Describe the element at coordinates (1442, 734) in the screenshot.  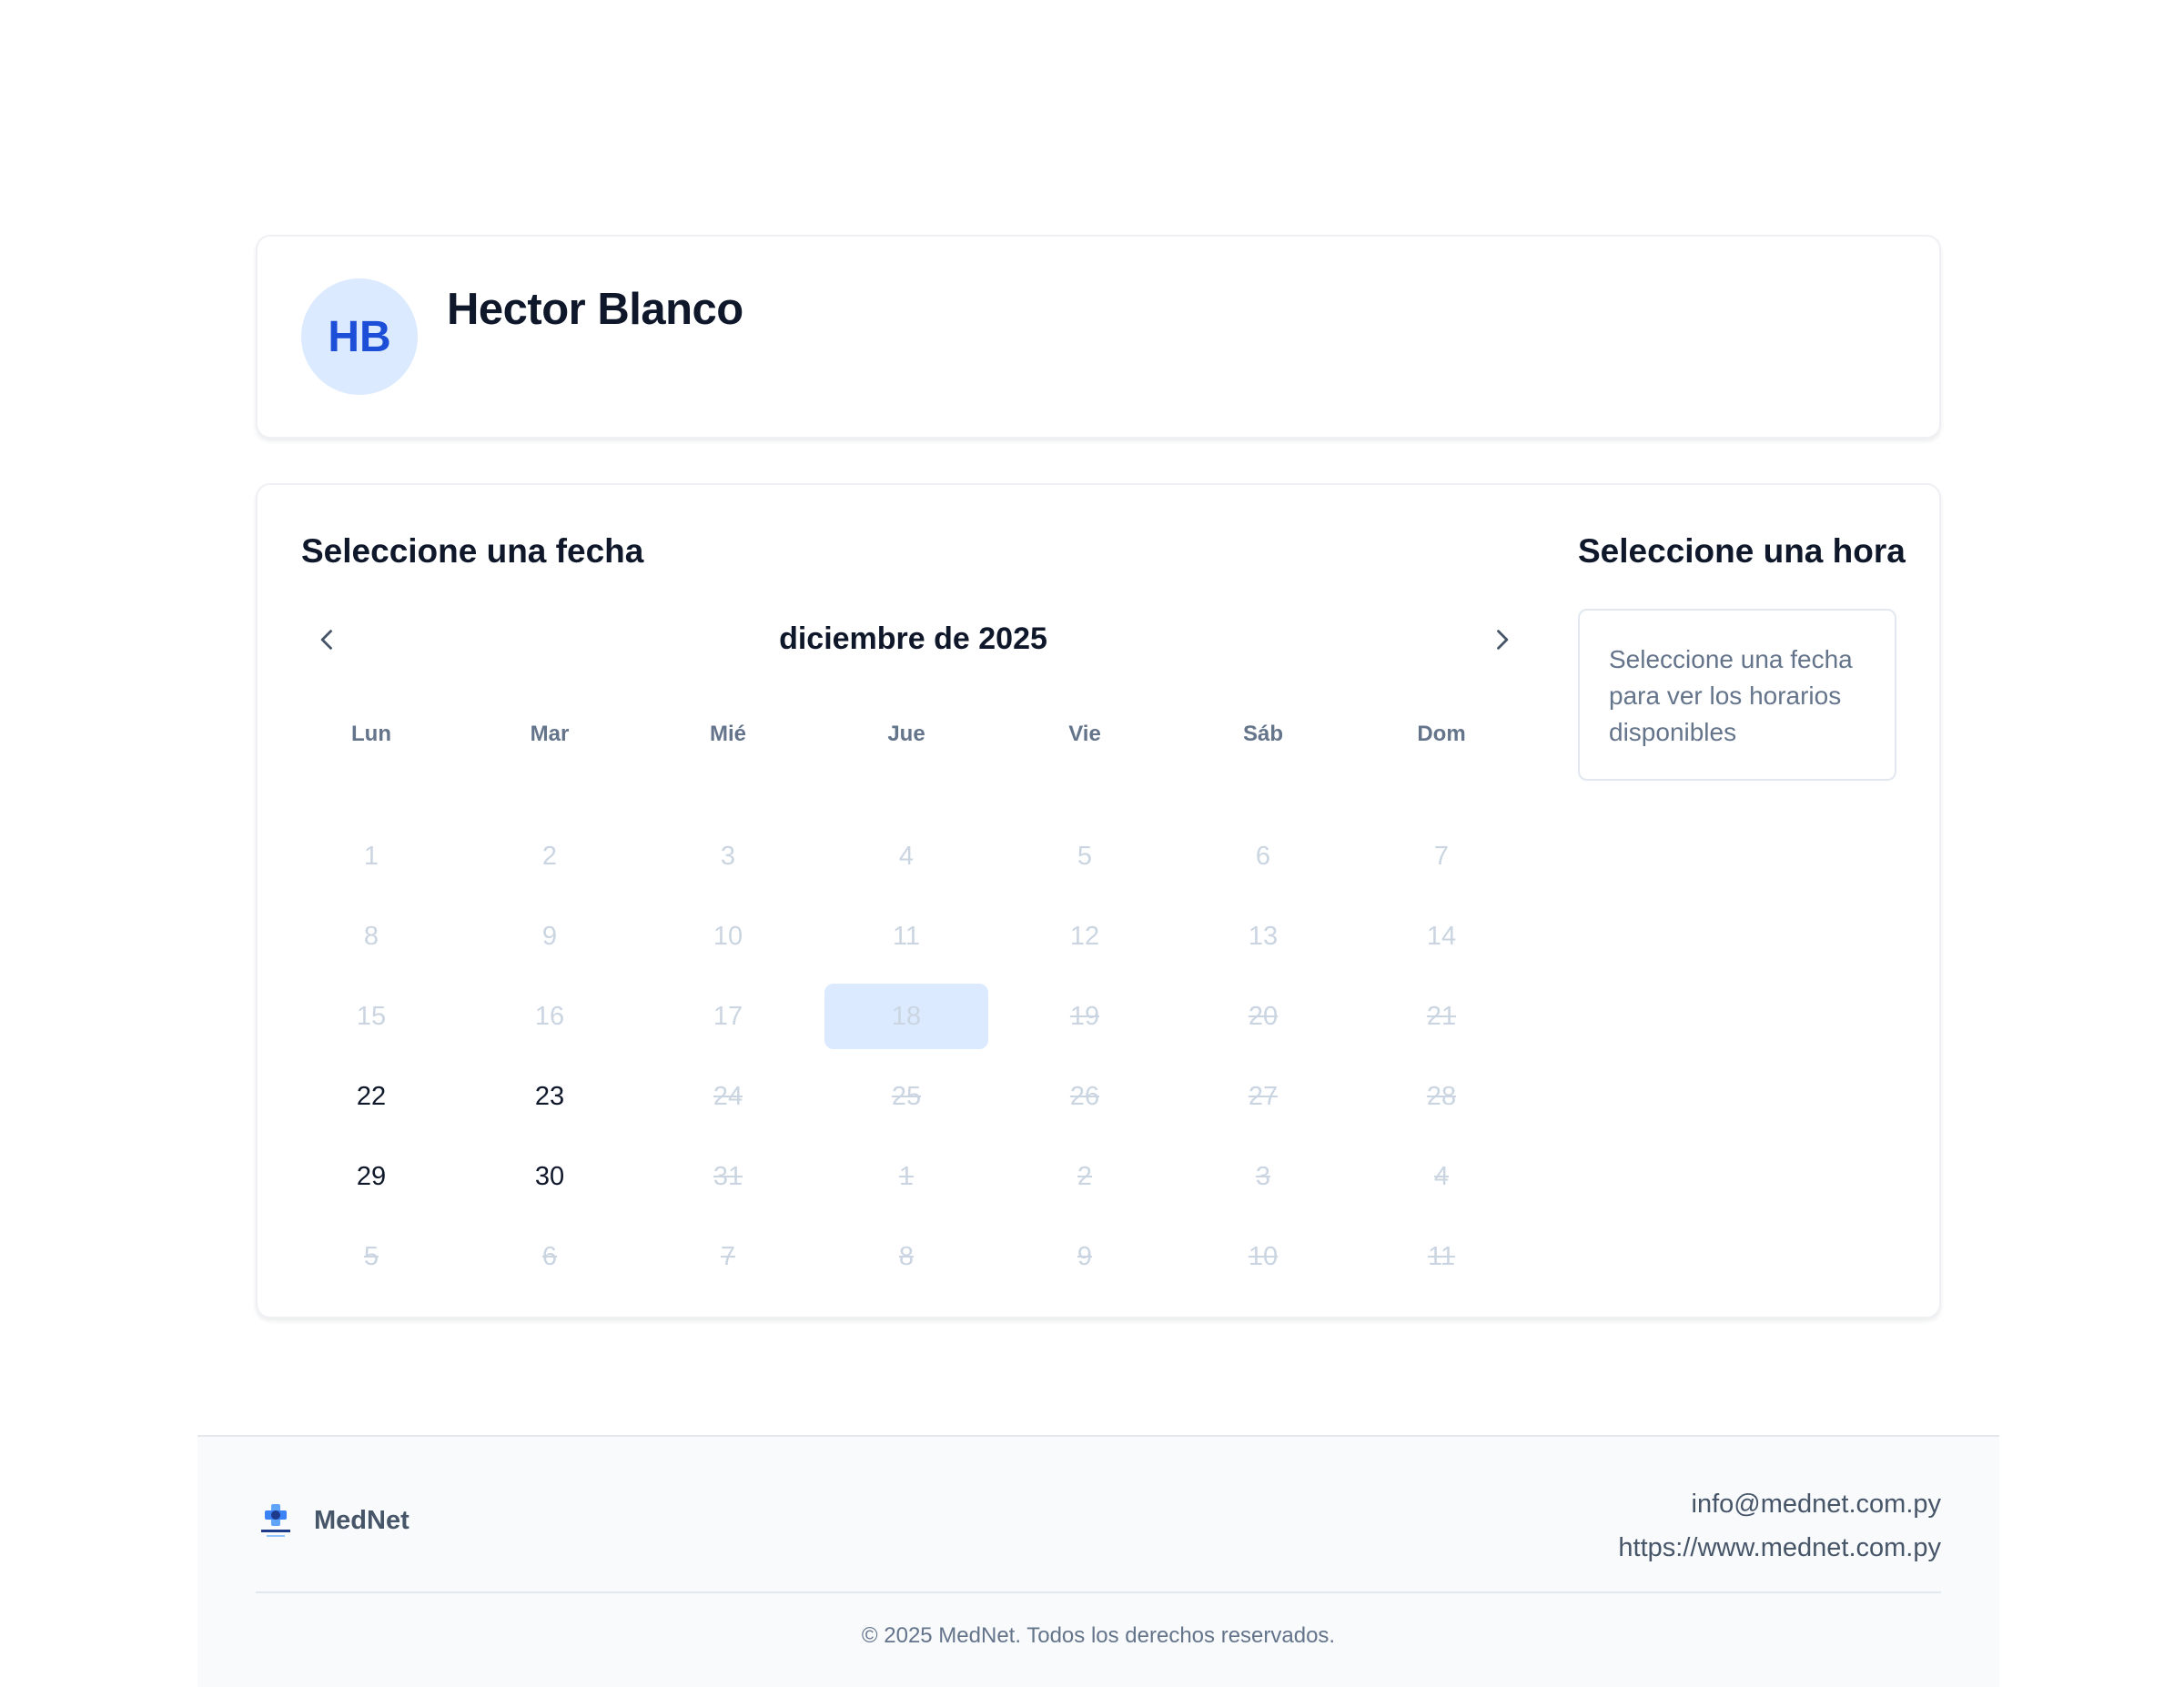
I see `weekday-header: Dom` at that location.